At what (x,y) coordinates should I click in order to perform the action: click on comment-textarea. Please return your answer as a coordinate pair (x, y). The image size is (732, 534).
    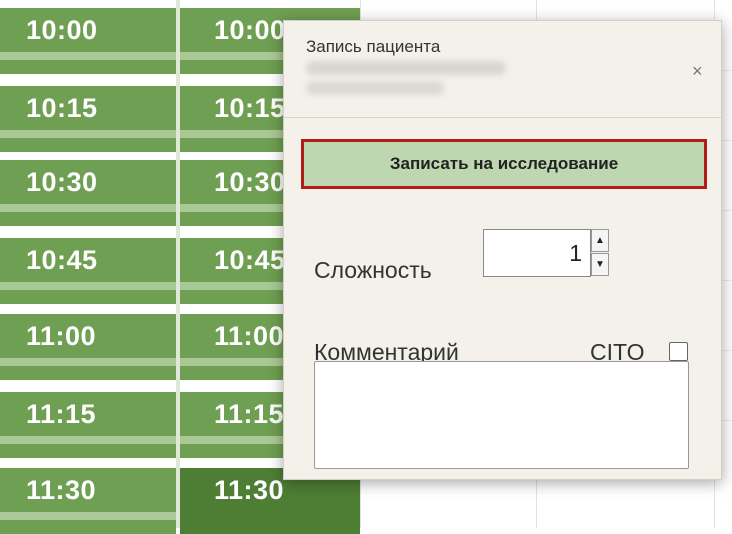
    Looking at the image, I should click on (501, 415).